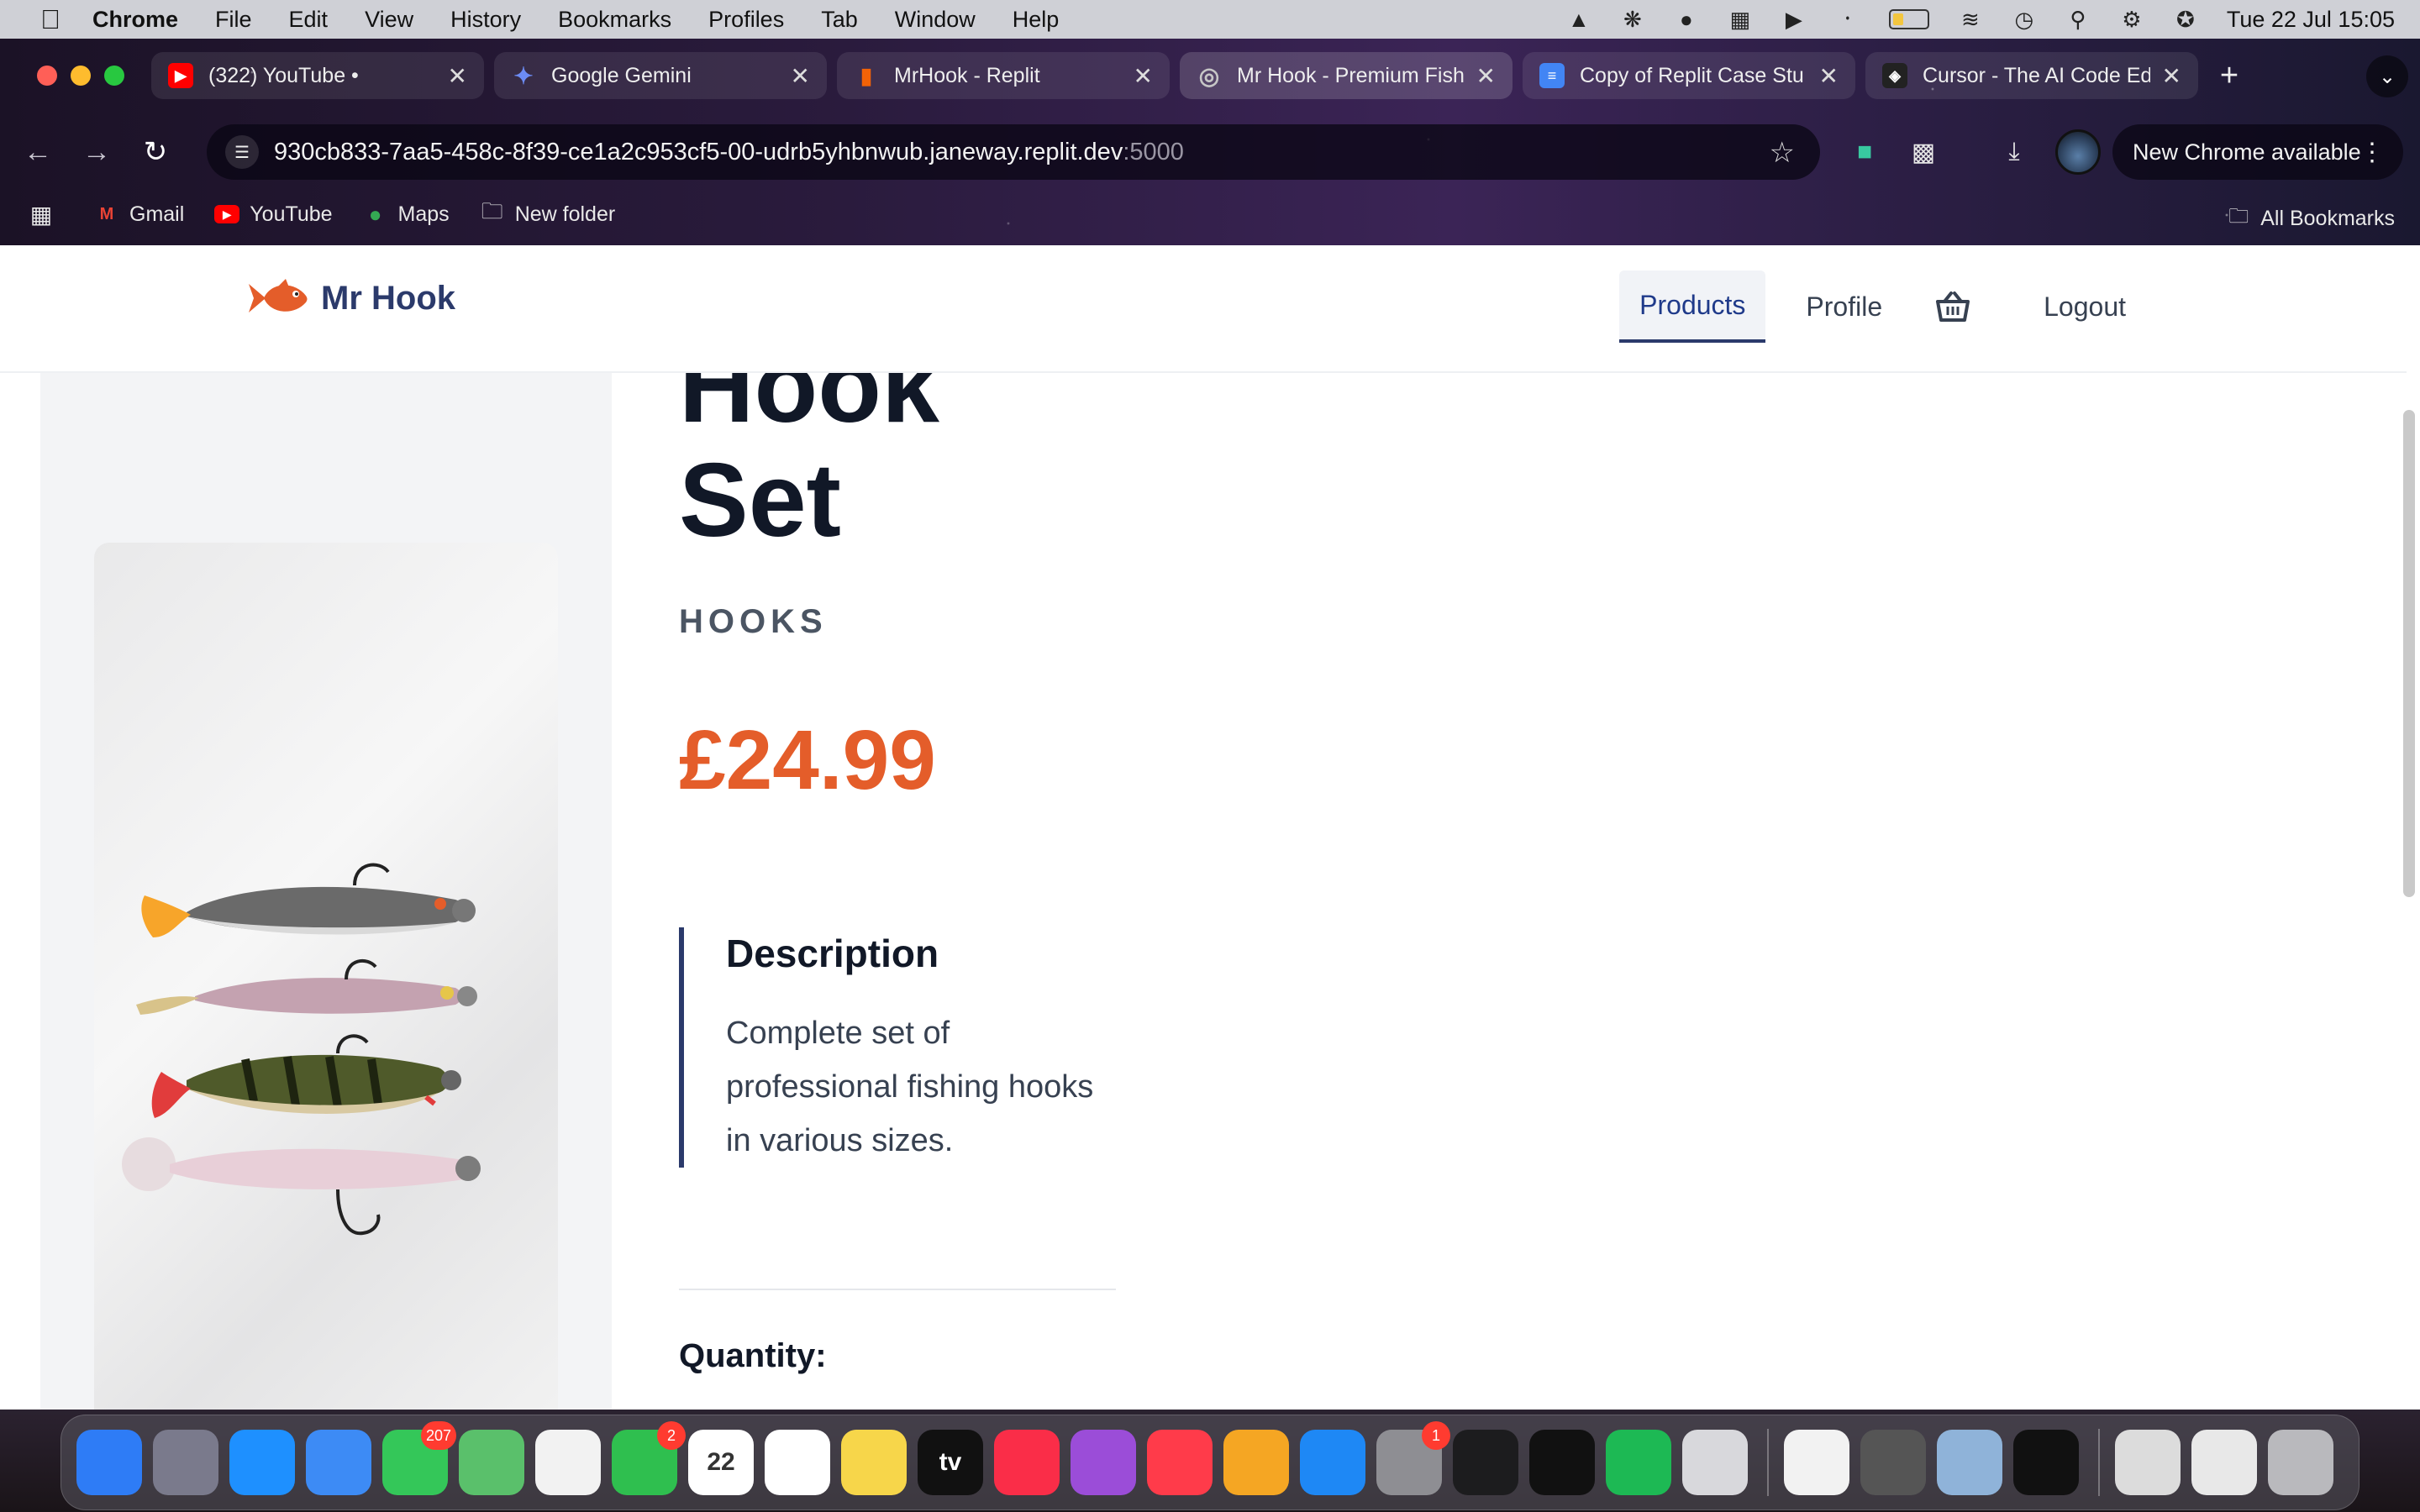 The height and width of the screenshot is (1512, 2420). Describe the element at coordinates (406, 214) in the screenshot. I see `bookmark-maps: ● Maps` at that location.